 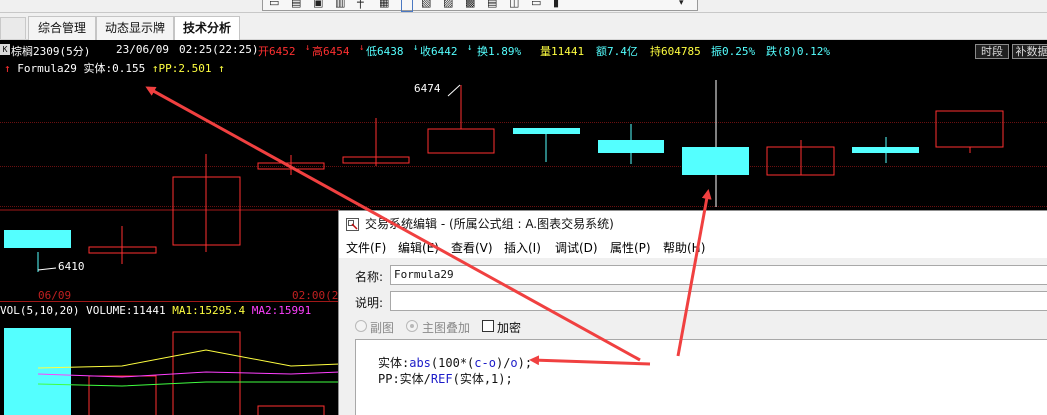 What do you see at coordinates (693, 327) in the screenshot?
I see `options-row: 副图 主图叠加 加密` at bounding box center [693, 327].